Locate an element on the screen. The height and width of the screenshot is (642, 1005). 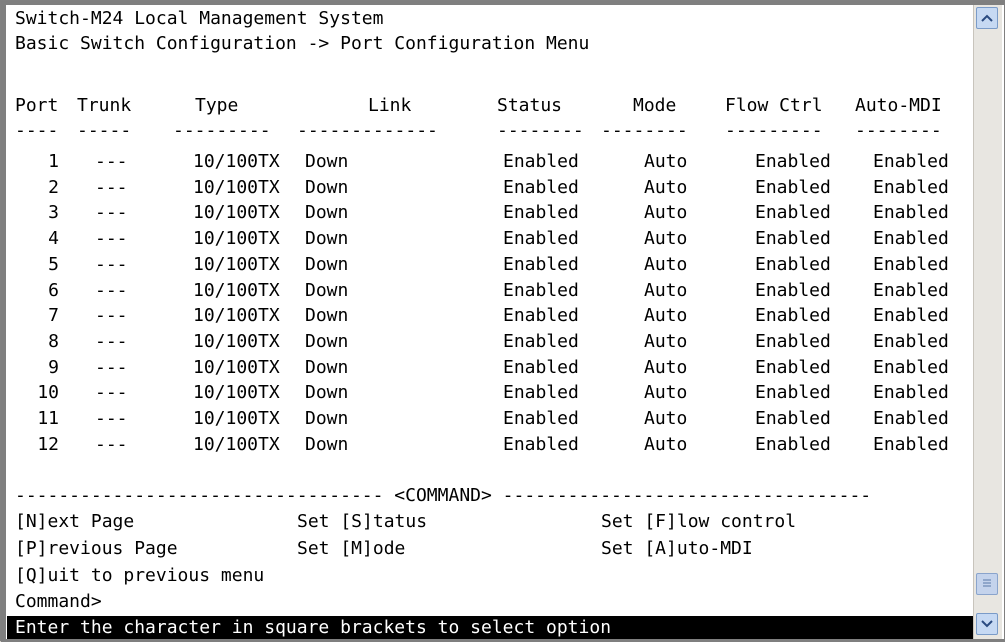
arrow-up-icon is located at coordinates (987, 18).